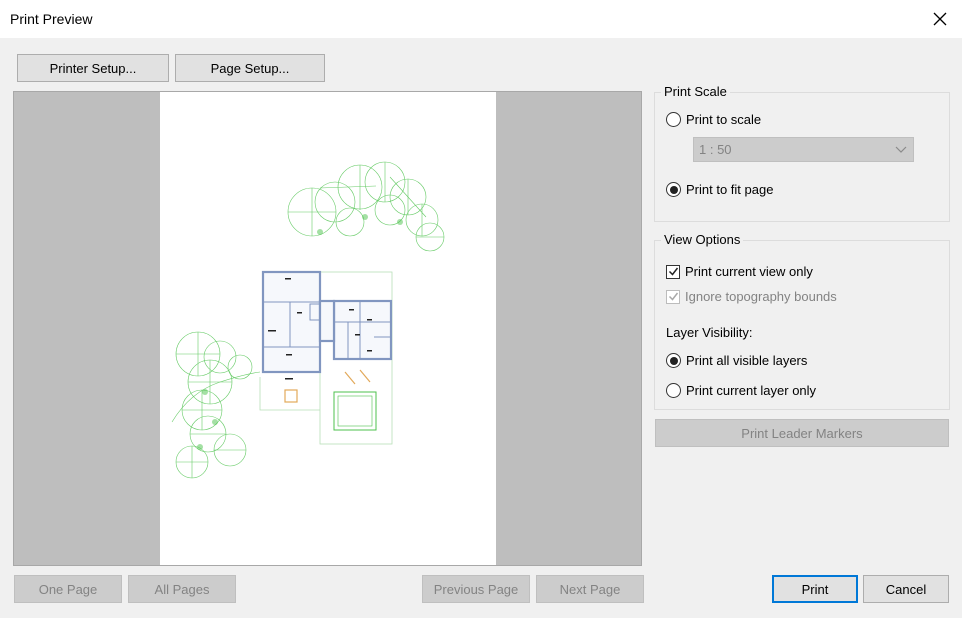 This screenshot has width=962, height=618. I want to click on print-to-scale-option: Print to scale, so click(713, 119).